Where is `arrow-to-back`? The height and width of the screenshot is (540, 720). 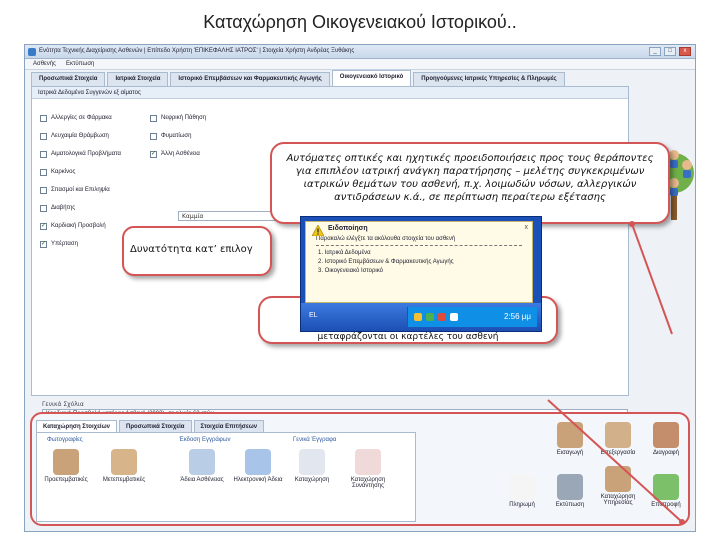 arrow-to-back is located at coordinates (615, 461).